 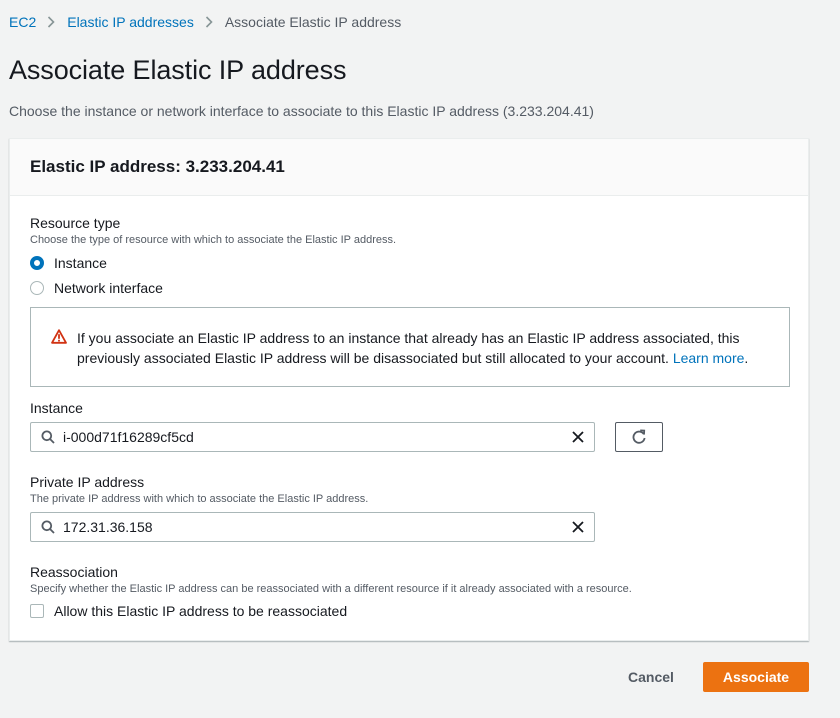 I want to click on radio-instance-label: Instance, so click(x=80, y=263).